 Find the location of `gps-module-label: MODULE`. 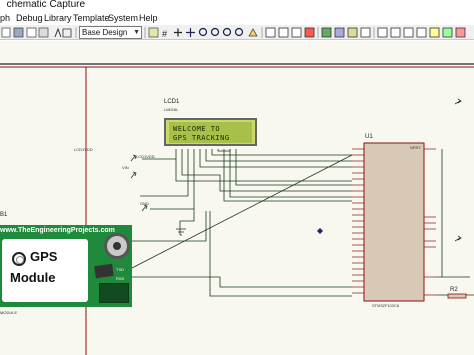

gps-module-label: MODULE is located at coordinates (9, 312).